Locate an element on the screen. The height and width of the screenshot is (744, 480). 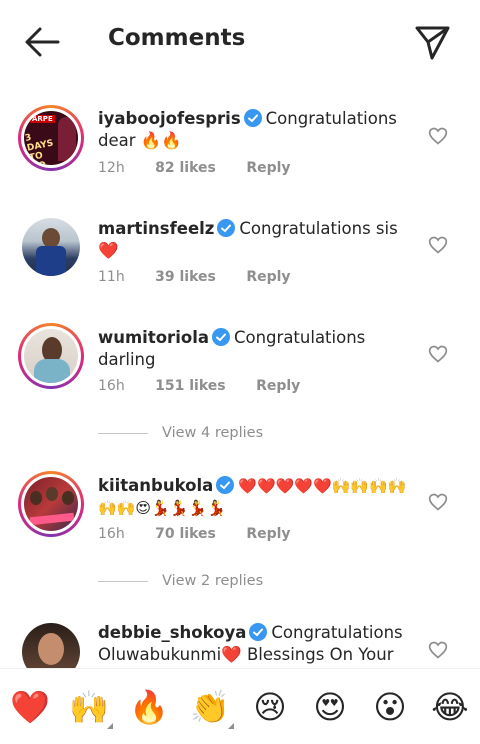
heart-eyes-icon: 😍 is located at coordinates (330, 707).